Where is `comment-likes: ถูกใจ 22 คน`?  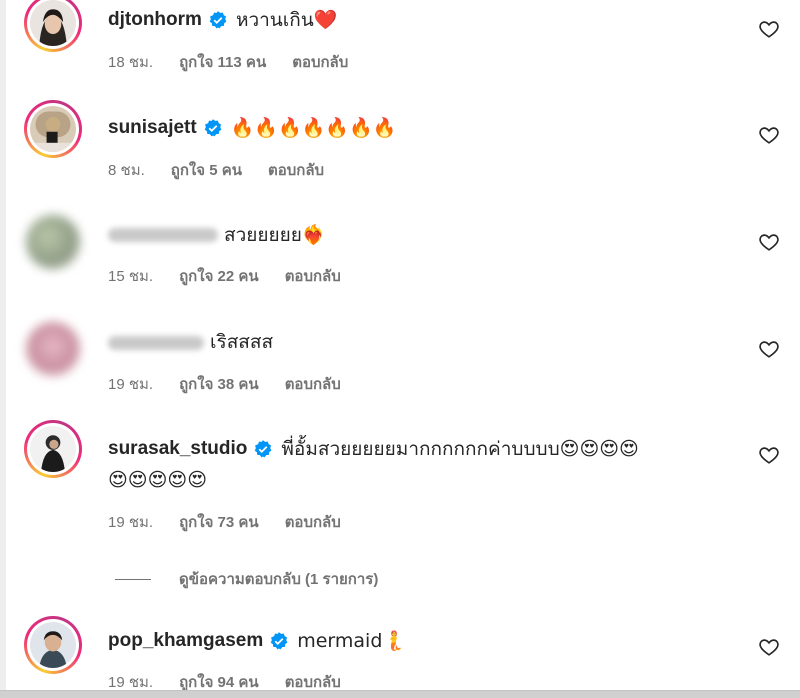 comment-likes: ถูกใจ 22 คน is located at coordinates (219, 276).